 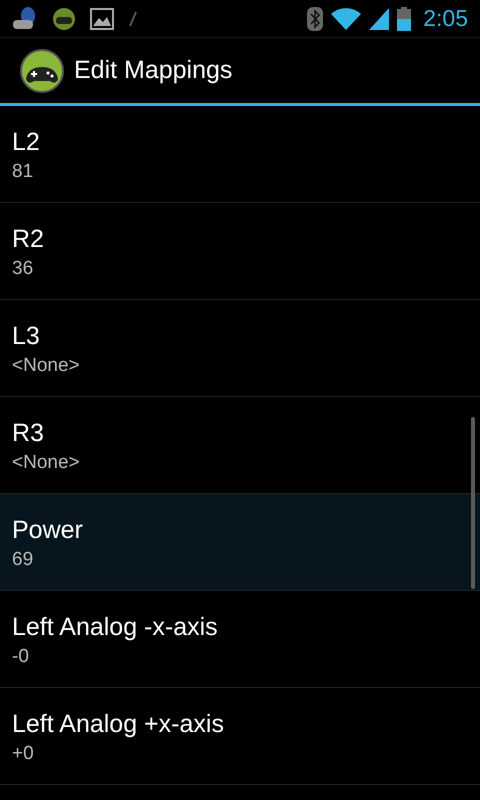 What do you see at coordinates (42, 70) in the screenshot?
I see `app-gamepad-icon` at bounding box center [42, 70].